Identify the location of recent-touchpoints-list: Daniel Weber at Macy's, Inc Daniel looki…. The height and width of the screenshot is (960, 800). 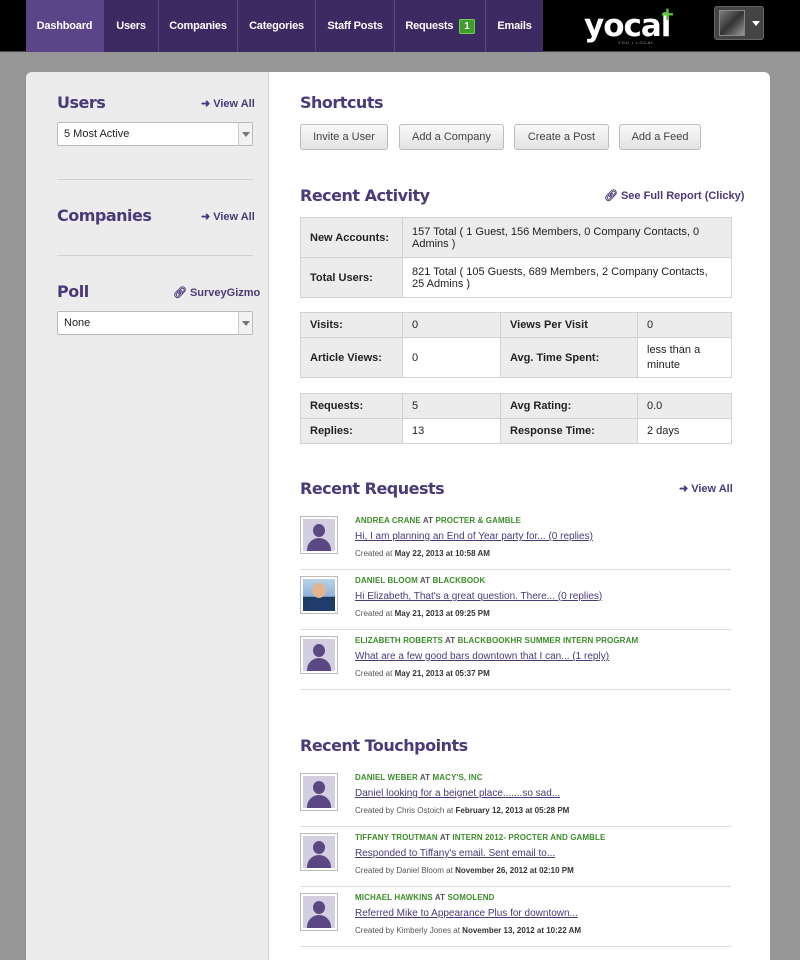
(515, 857).